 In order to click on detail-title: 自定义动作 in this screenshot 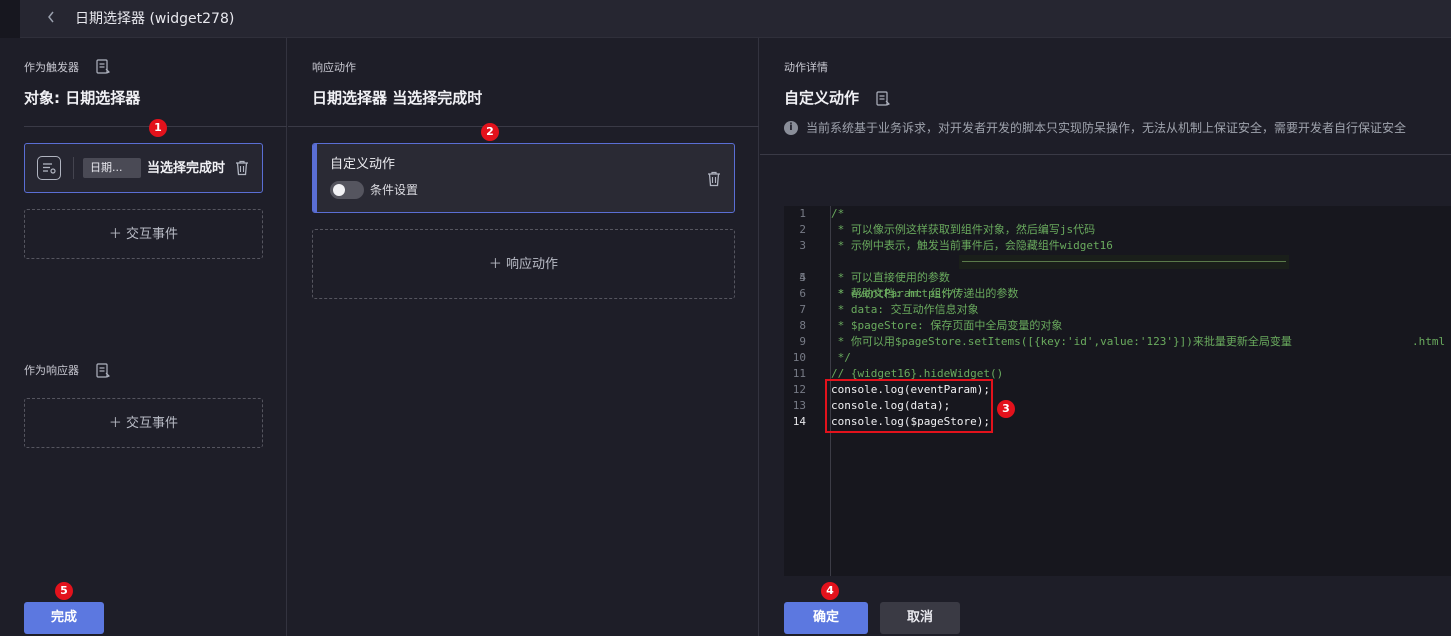, I will do `click(822, 98)`.